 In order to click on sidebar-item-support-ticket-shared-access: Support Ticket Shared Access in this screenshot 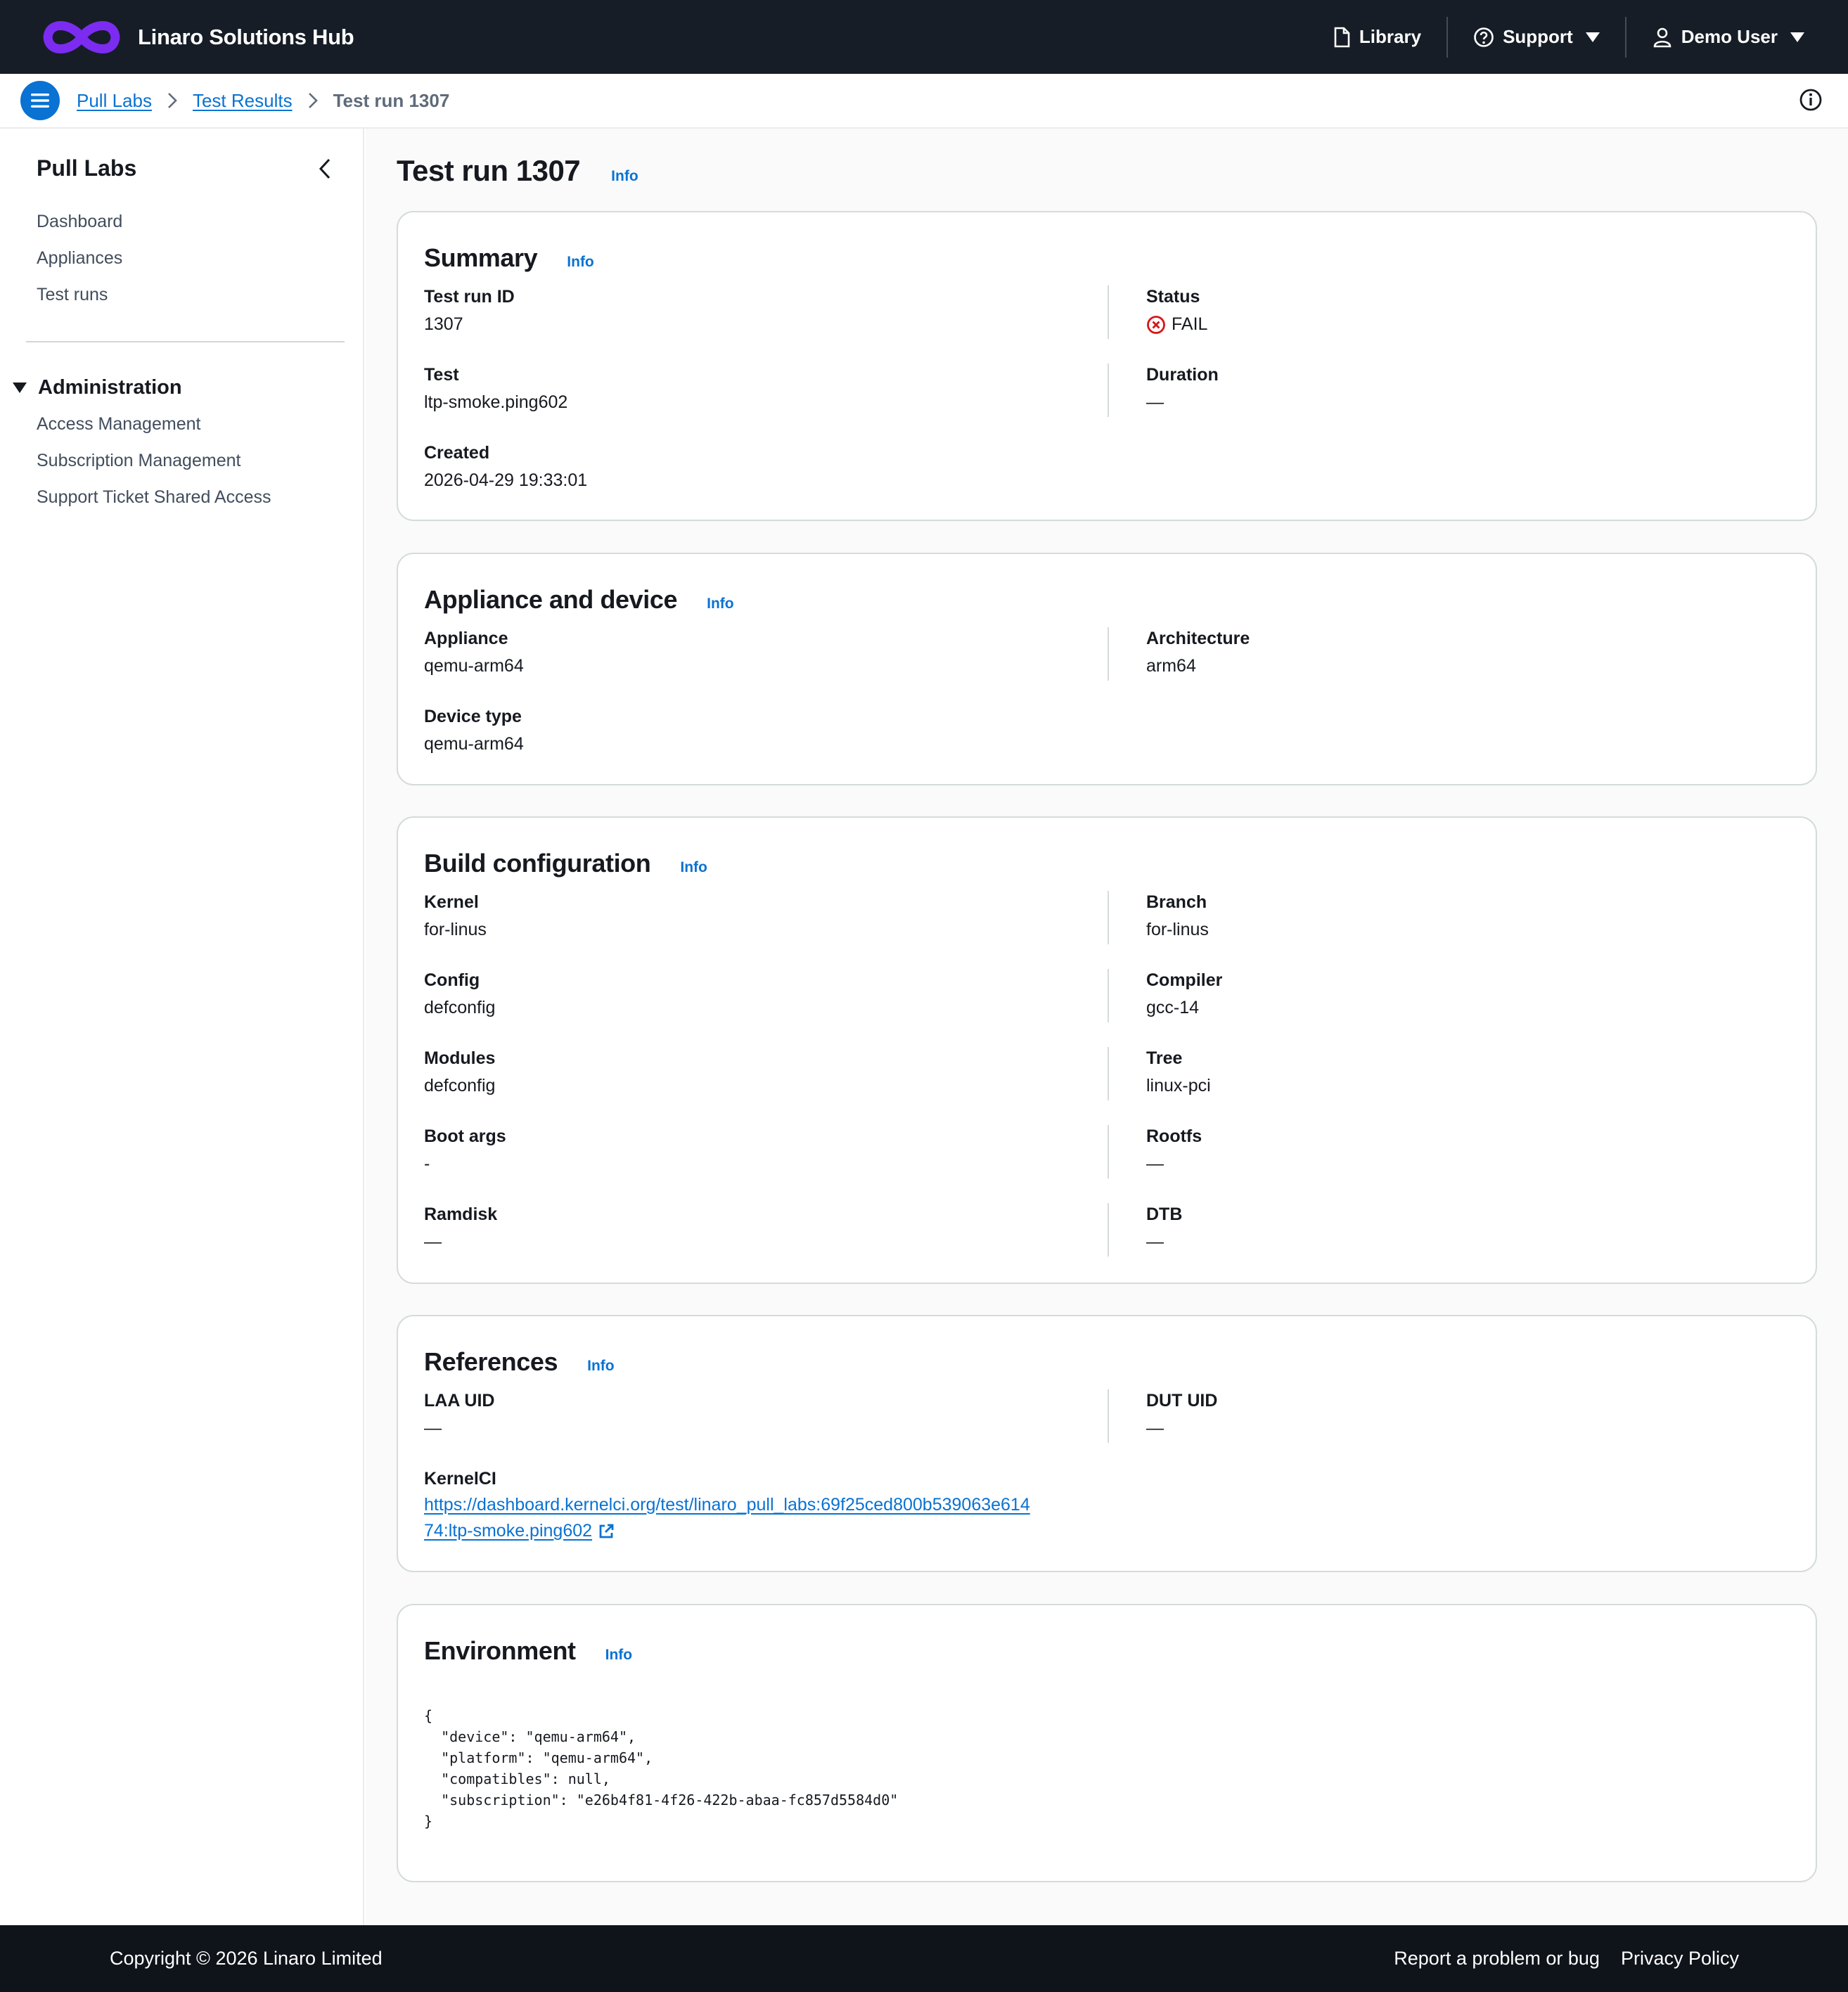, I will do `click(154, 497)`.